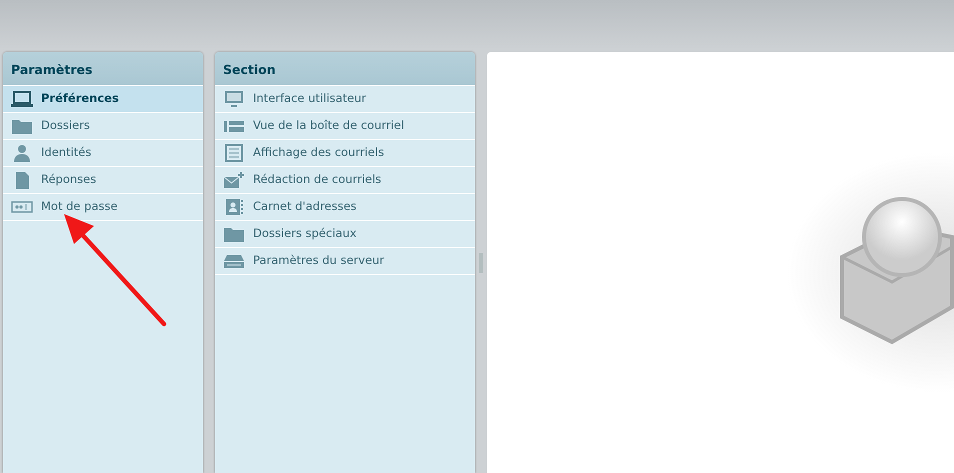  I want to click on menu-item: Interface utilisateur, so click(345, 99).